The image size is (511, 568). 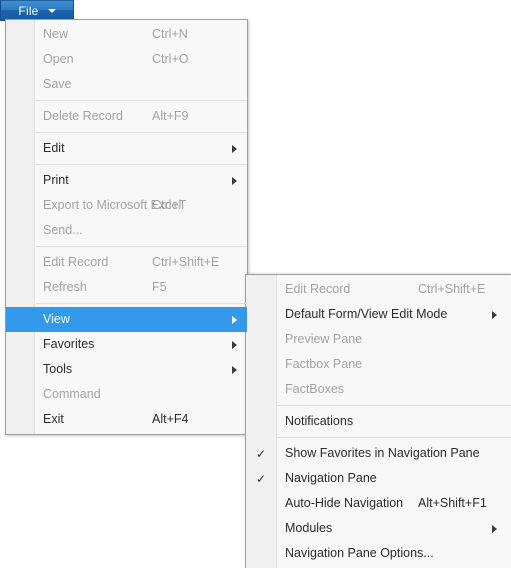 I want to click on view-submenu-item-preview-pane: Preview Pane, so click(x=378, y=339).